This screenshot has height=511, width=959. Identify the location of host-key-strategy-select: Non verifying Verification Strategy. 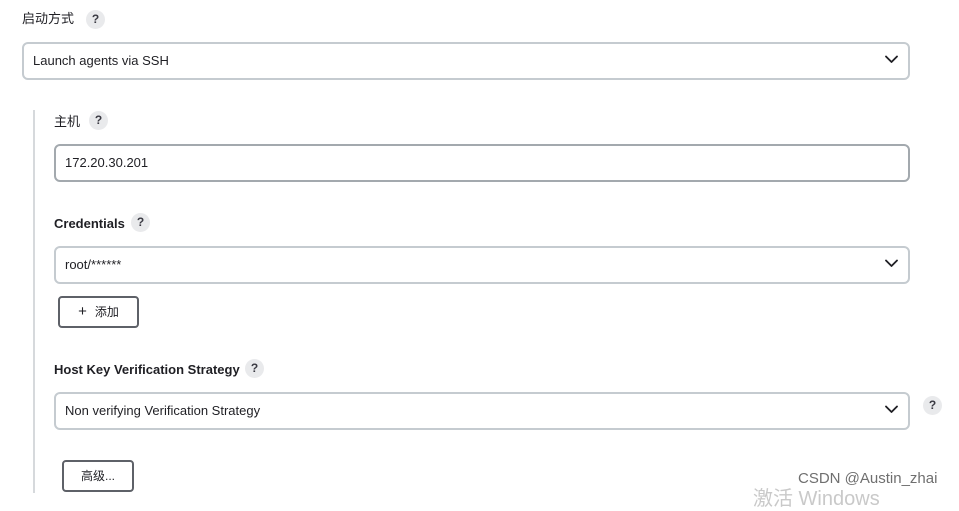
(482, 411).